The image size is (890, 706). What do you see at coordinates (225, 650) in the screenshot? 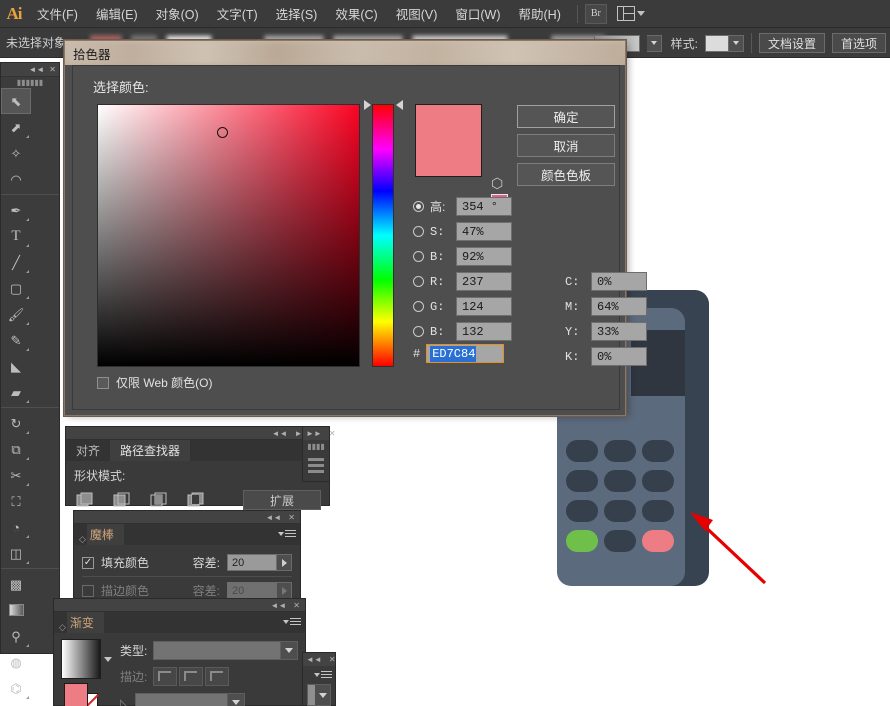
I see `gradient-type-select` at bounding box center [225, 650].